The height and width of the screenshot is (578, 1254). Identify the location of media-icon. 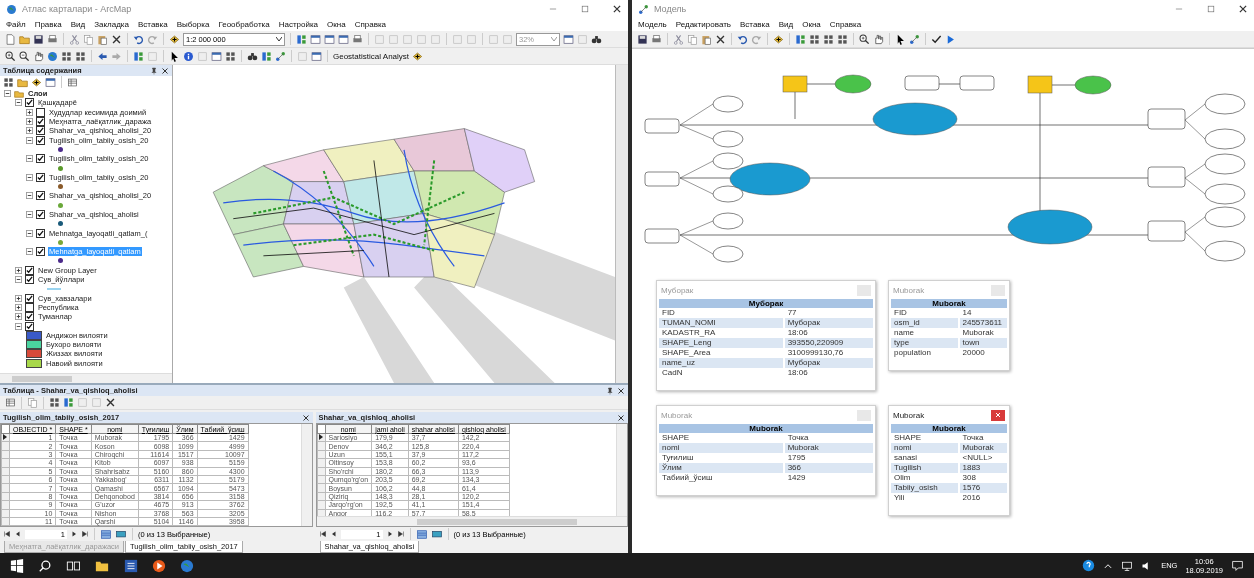
(159, 565).